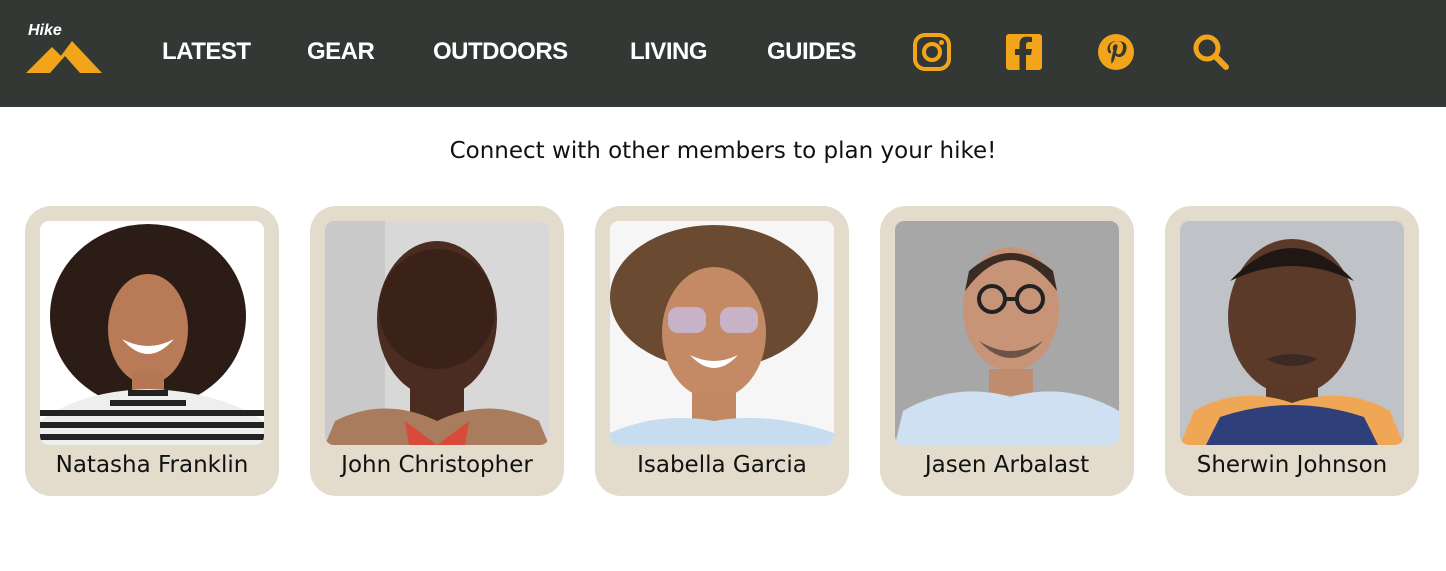 Image resolution: width=1446 pixels, height=571 pixels. I want to click on member-card: Sherwin Johnson, so click(1292, 351).